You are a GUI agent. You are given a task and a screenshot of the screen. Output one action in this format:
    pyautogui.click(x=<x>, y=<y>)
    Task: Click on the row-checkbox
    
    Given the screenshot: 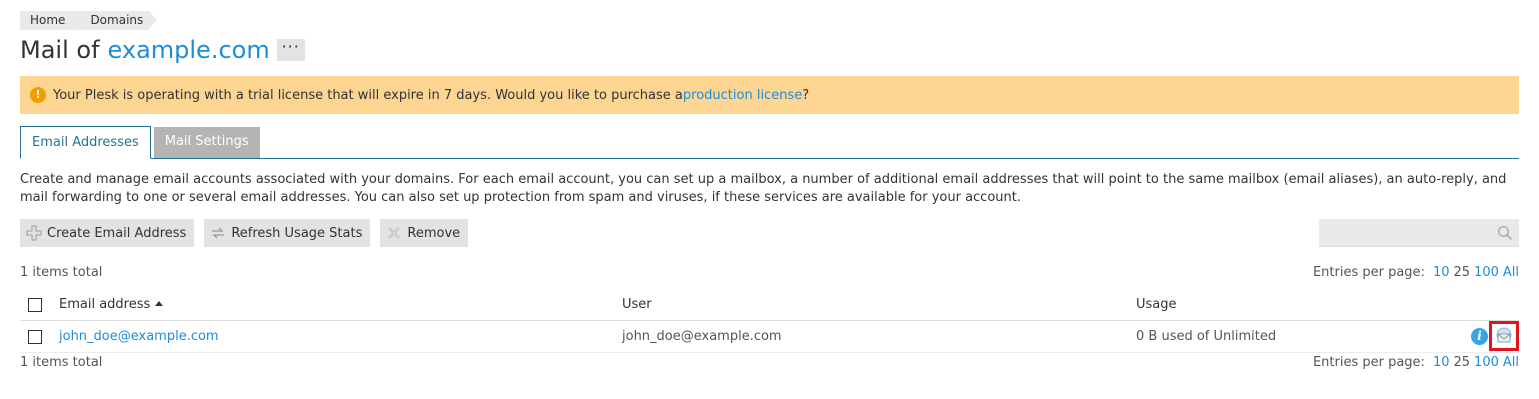 What is the action you would take?
    pyautogui.click(x=35, y=337)
    